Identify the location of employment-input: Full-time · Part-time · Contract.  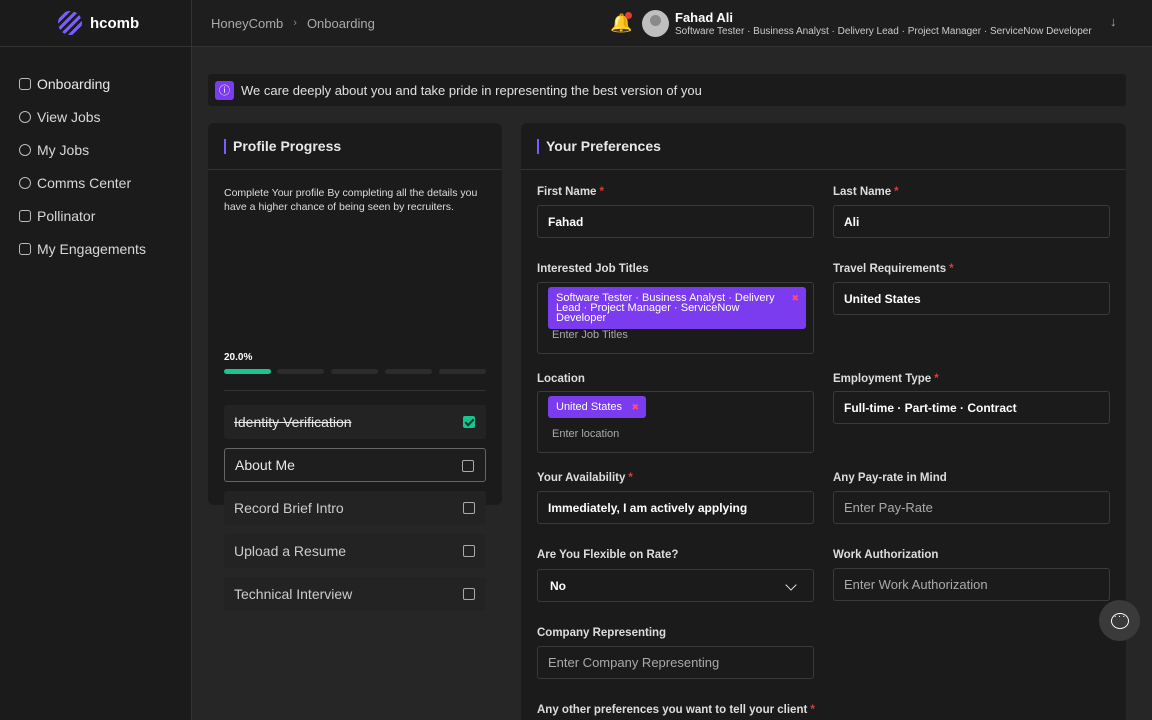
(971, 407).